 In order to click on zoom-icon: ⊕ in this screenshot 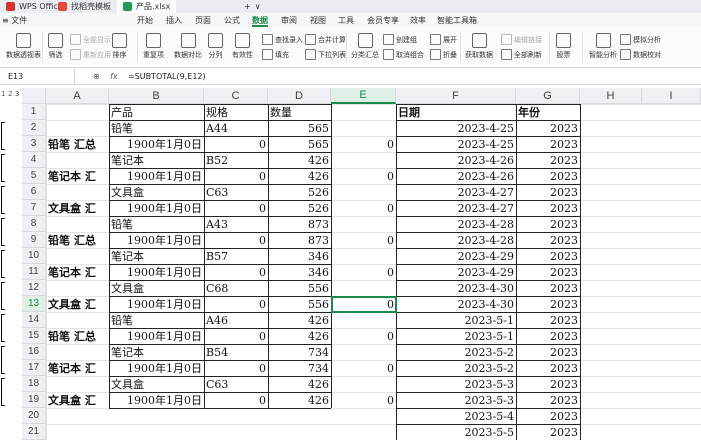, I will do `click(96, 76)`.